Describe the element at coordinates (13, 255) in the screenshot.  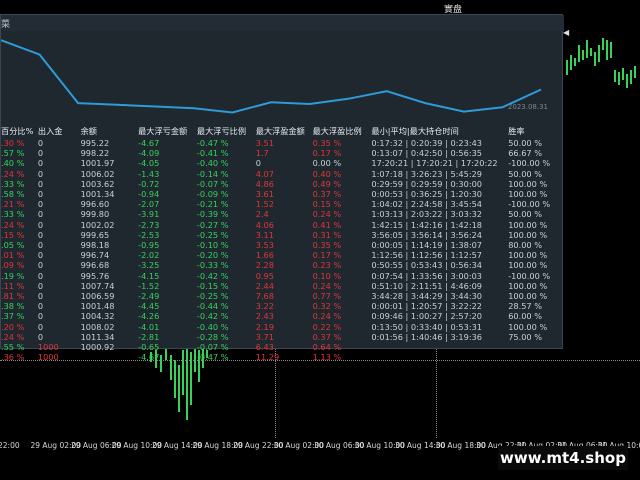
I see `table-cell: .01 %` at that location.